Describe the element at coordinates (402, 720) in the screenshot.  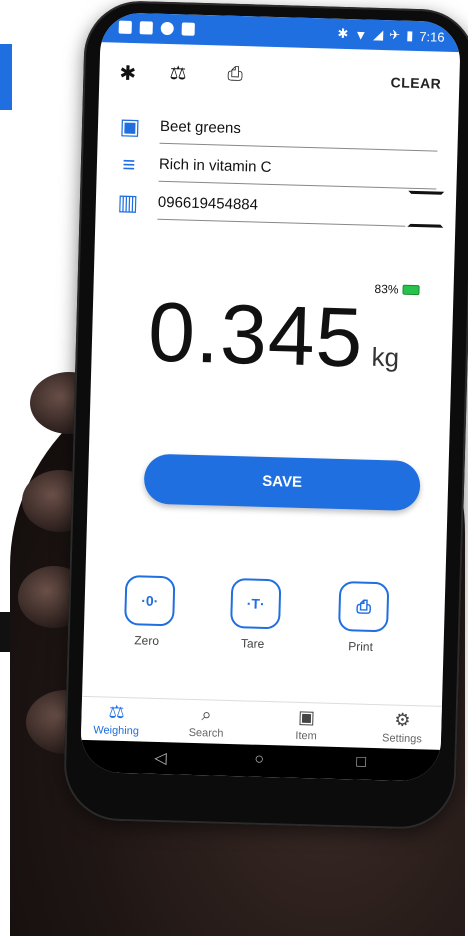
I see `gear-icon: ⚙` at that location.